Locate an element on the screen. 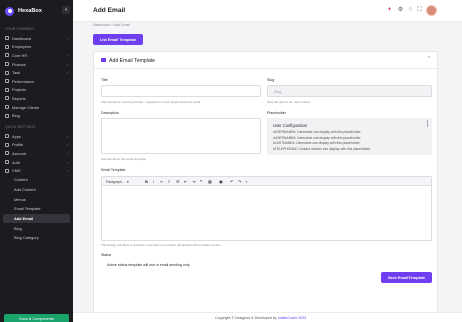 This screenshot has width=462, height=322. notification-bell-icon: ♢ is located at coordinates (410, 10).